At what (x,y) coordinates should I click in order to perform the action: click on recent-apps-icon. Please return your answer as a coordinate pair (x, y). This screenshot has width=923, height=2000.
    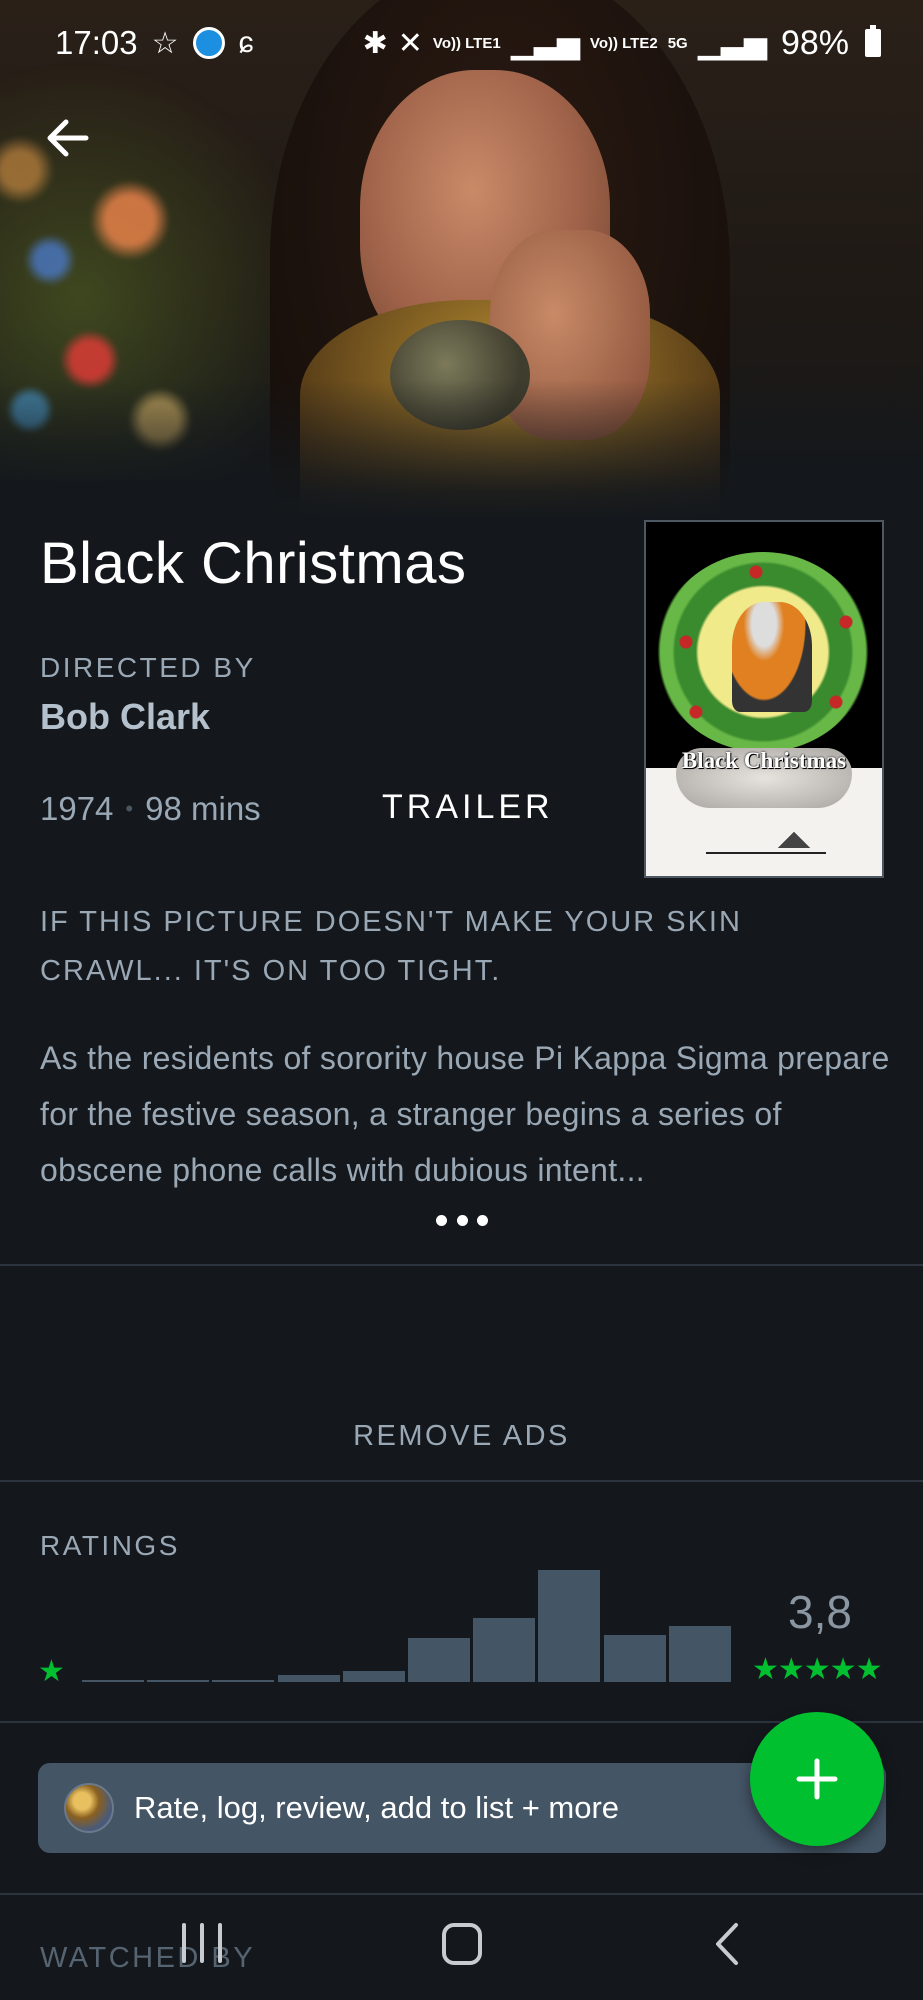
    Looking at the image, I should click on (204, 1943).